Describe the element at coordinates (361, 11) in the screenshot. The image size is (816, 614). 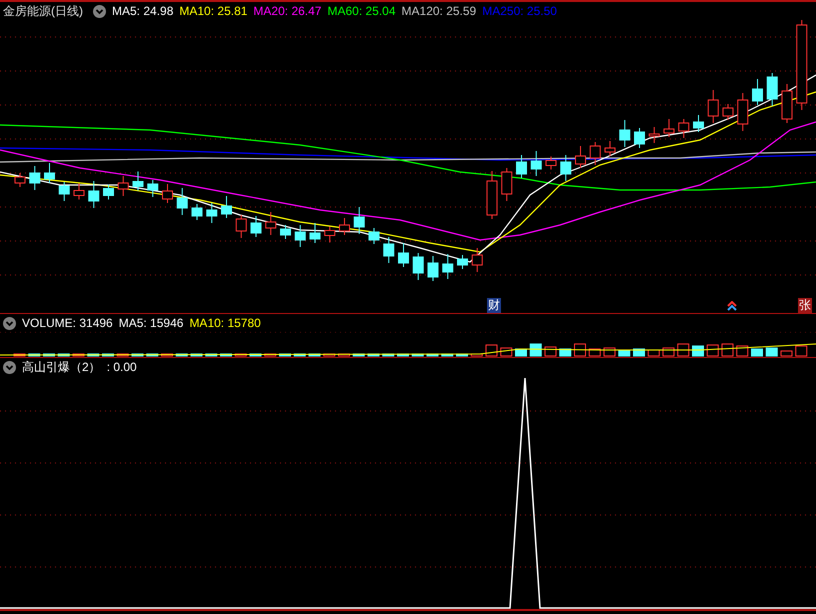
I see `legend-value: MA60: 25.04` at that location.